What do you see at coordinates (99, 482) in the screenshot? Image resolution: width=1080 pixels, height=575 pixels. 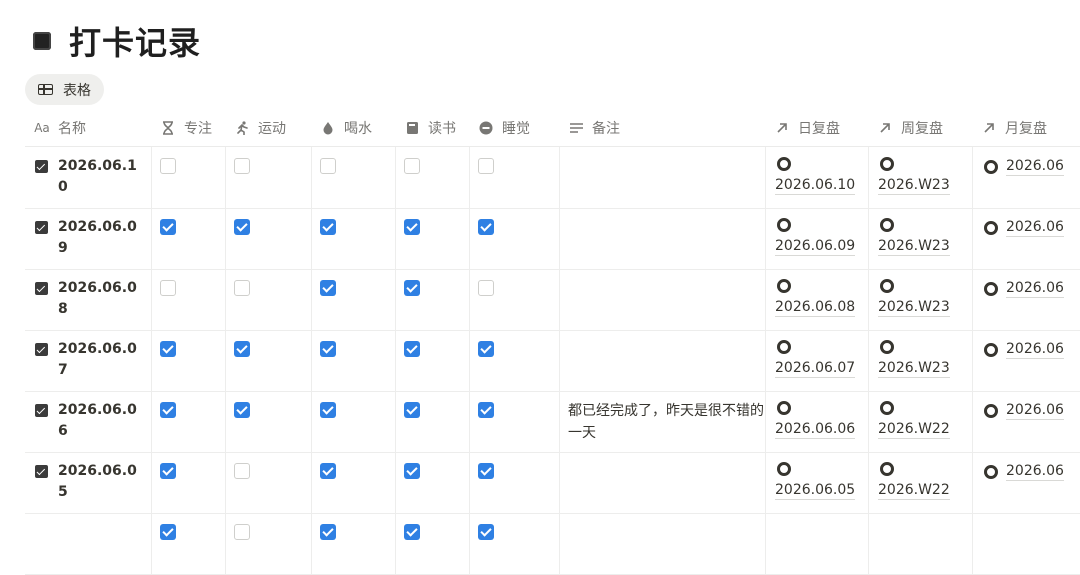 I see `row-name: 2026.06.05` at bounding box center [99, 482].